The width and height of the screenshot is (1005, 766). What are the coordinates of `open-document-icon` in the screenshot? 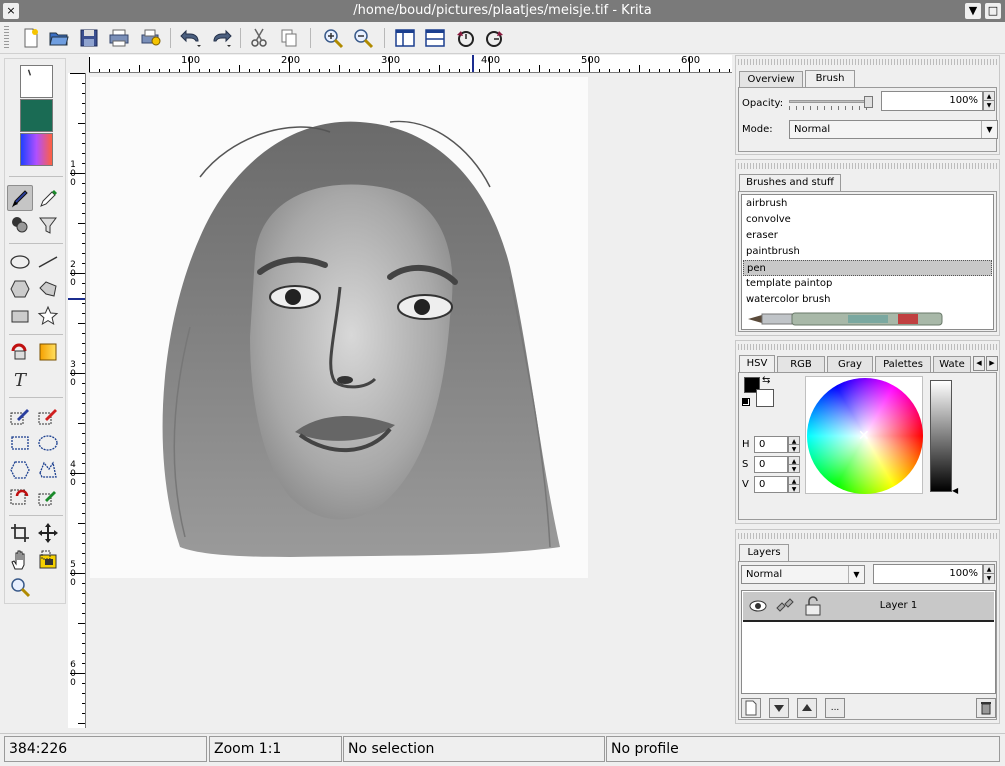 It's located at (59, 38).